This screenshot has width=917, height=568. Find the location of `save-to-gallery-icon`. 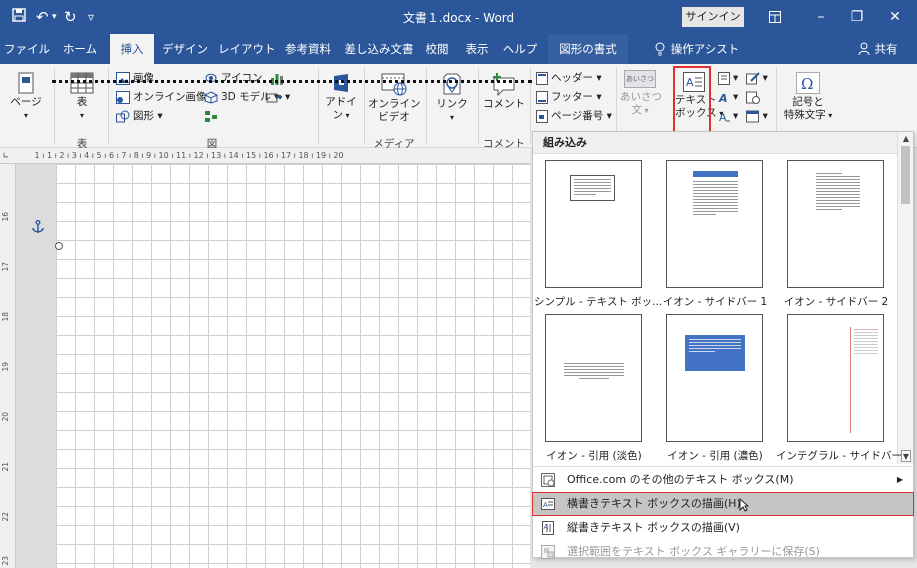

save-to-gallery-icon is located at coordinates (548, 552).